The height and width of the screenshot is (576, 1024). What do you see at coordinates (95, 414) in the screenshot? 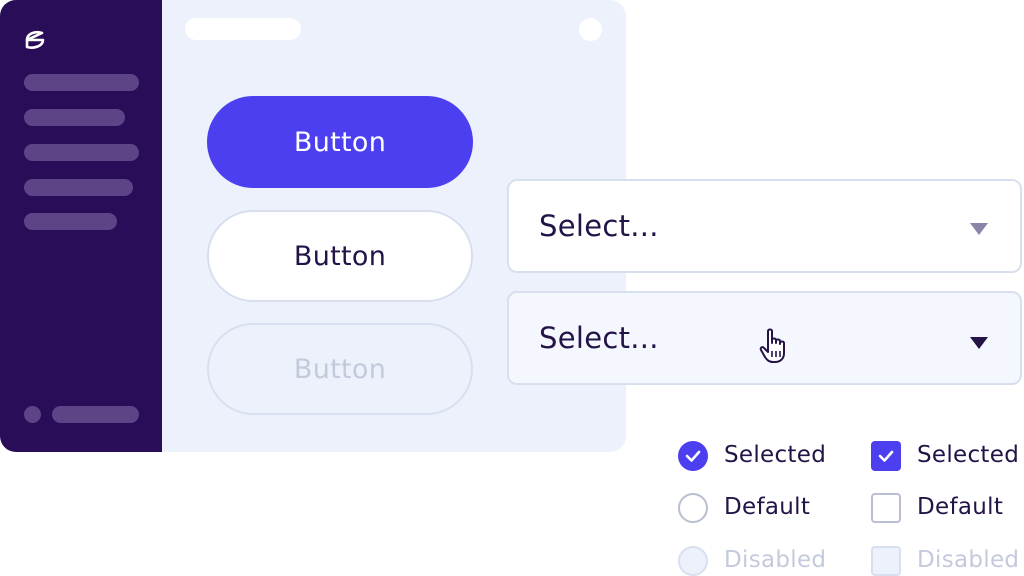
I see `user-name-placeholder` at bounding box center [95, 414].